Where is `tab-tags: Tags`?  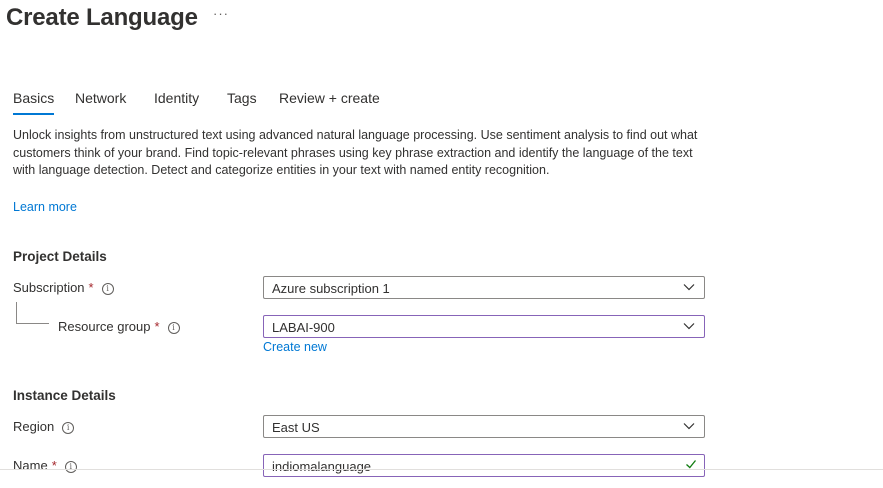
tab-tags: Tags is located at coordinates (242, 98).